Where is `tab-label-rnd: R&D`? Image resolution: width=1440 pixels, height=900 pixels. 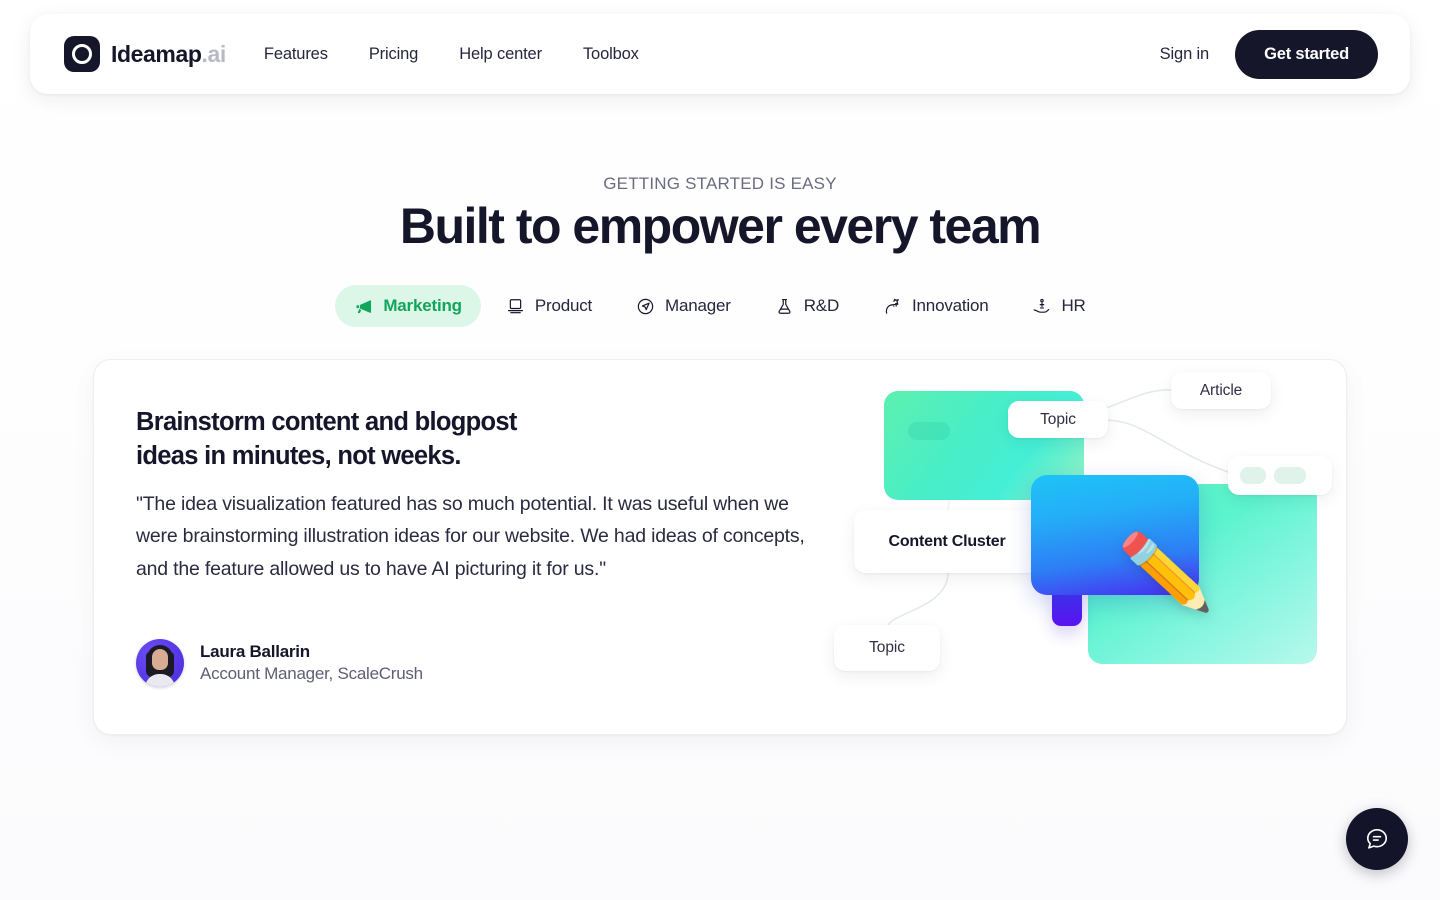
tab-label-rnd: R&D is located at coordinates (821, 305).